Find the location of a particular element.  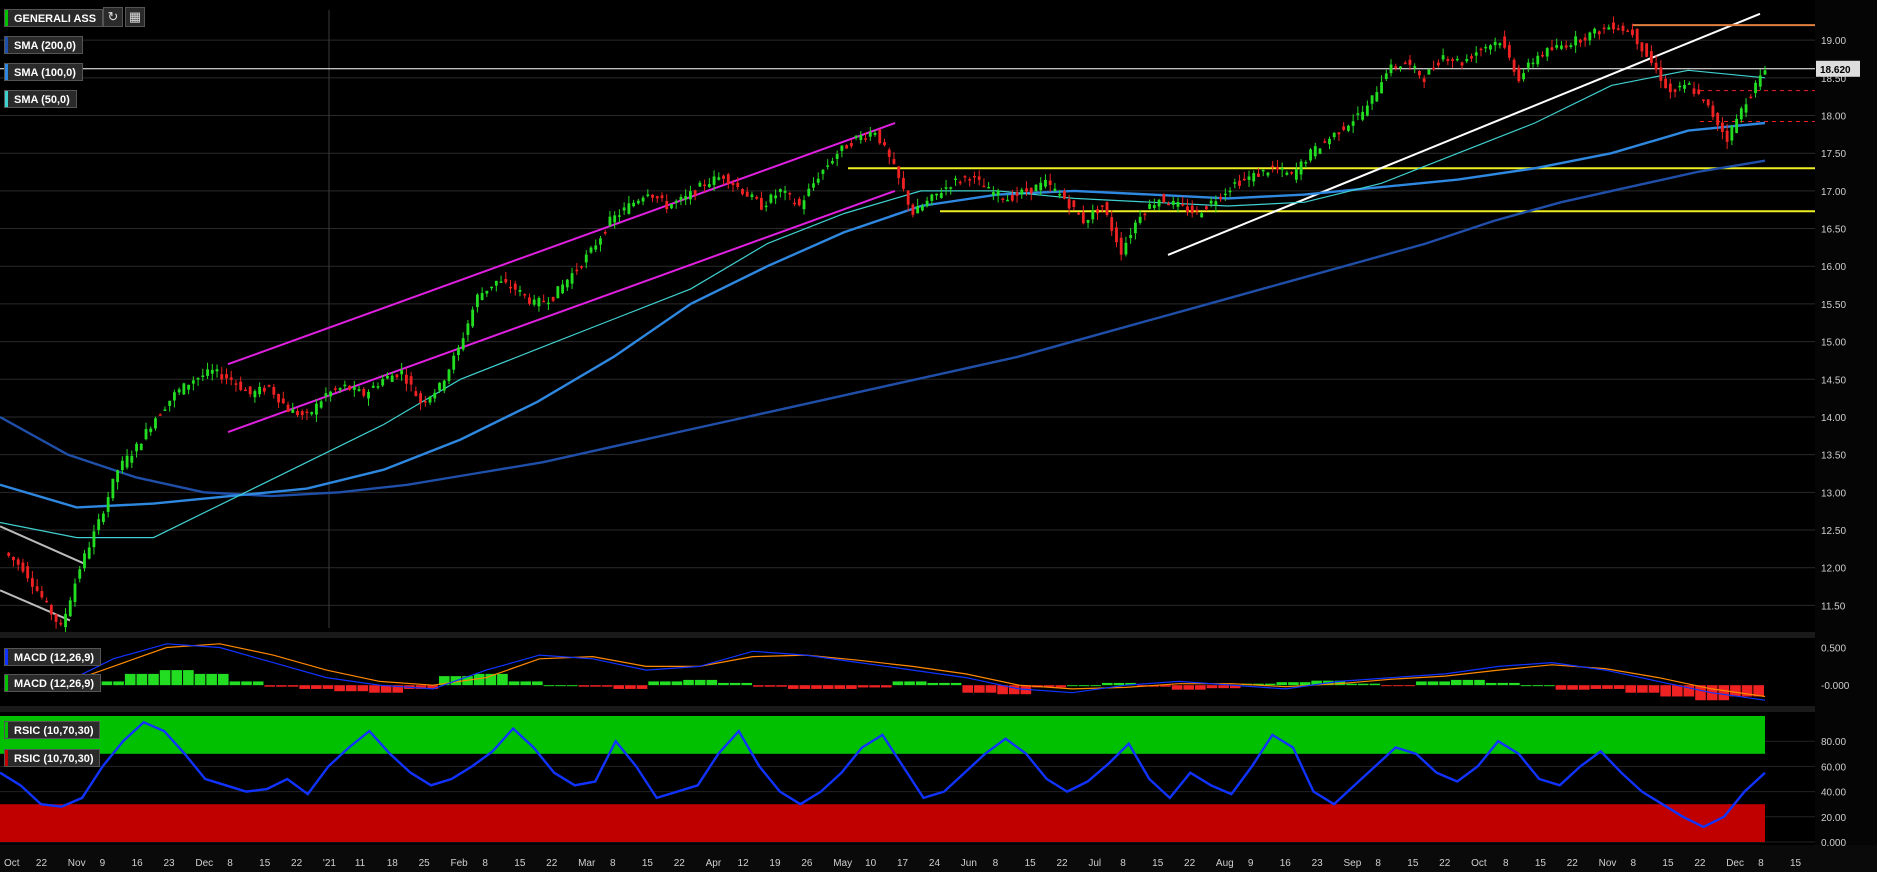

refresh-icon: ↻ is located at coordinates (113, 16).